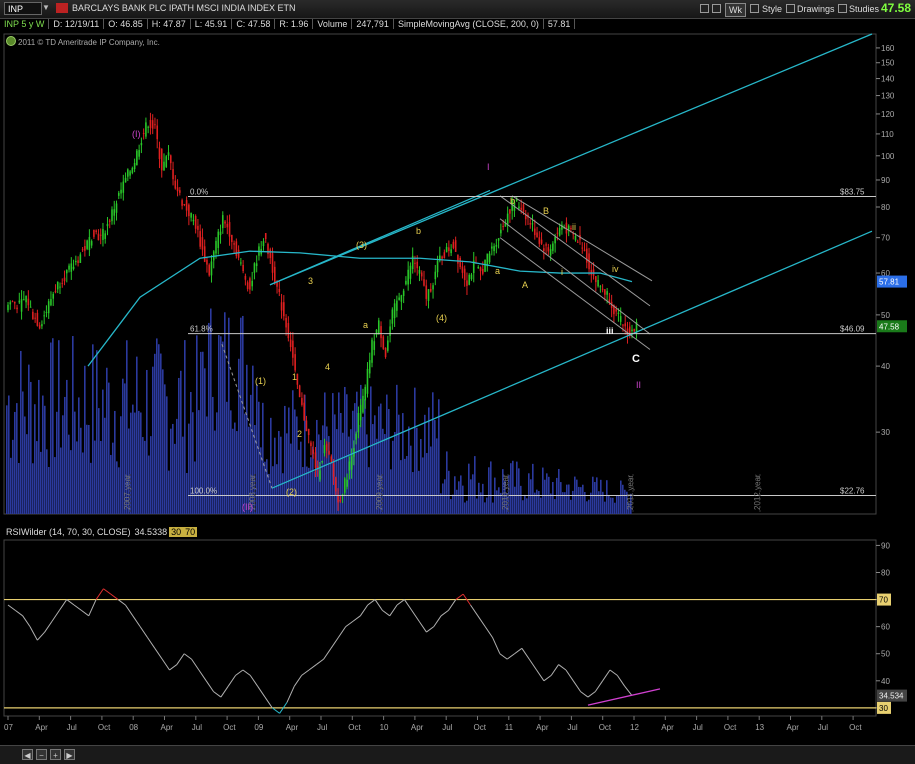  I want to click on style-button: Style, so click(772, 9).